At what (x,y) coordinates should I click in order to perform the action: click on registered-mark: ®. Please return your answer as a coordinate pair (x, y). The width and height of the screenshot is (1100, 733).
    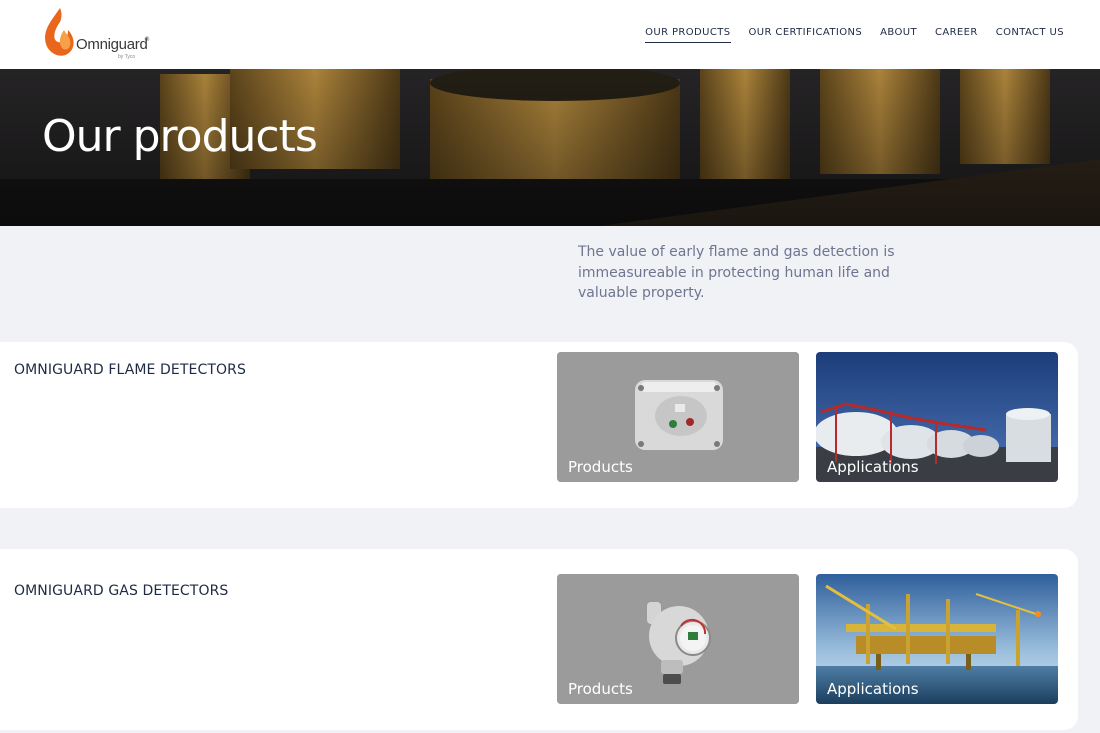
    Looking at the image, I should click on (147, 39).